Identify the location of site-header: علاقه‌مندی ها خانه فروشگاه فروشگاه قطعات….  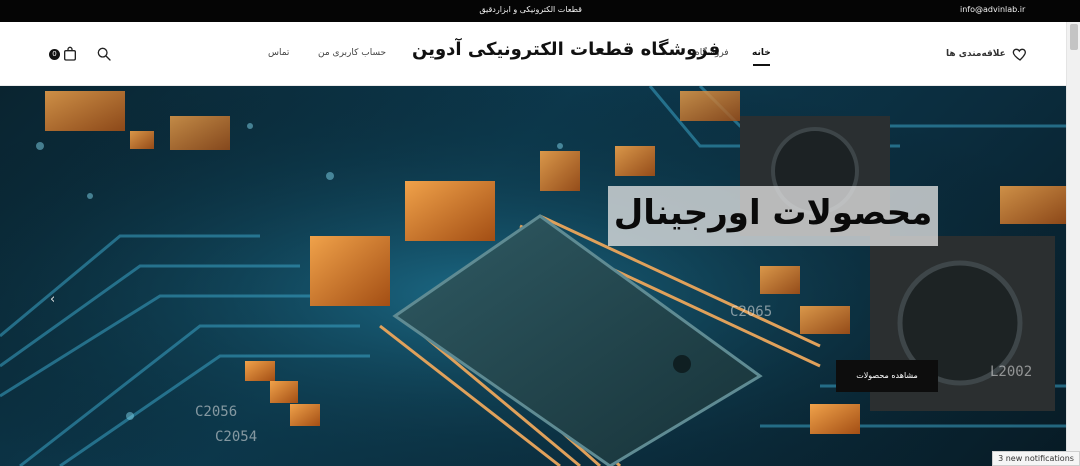
(533, 54).